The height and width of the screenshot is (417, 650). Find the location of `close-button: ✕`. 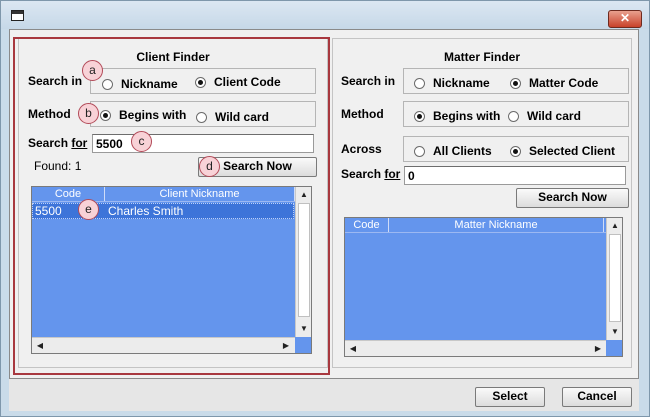

close-button: ✕ is located at coordinates (625, 19).